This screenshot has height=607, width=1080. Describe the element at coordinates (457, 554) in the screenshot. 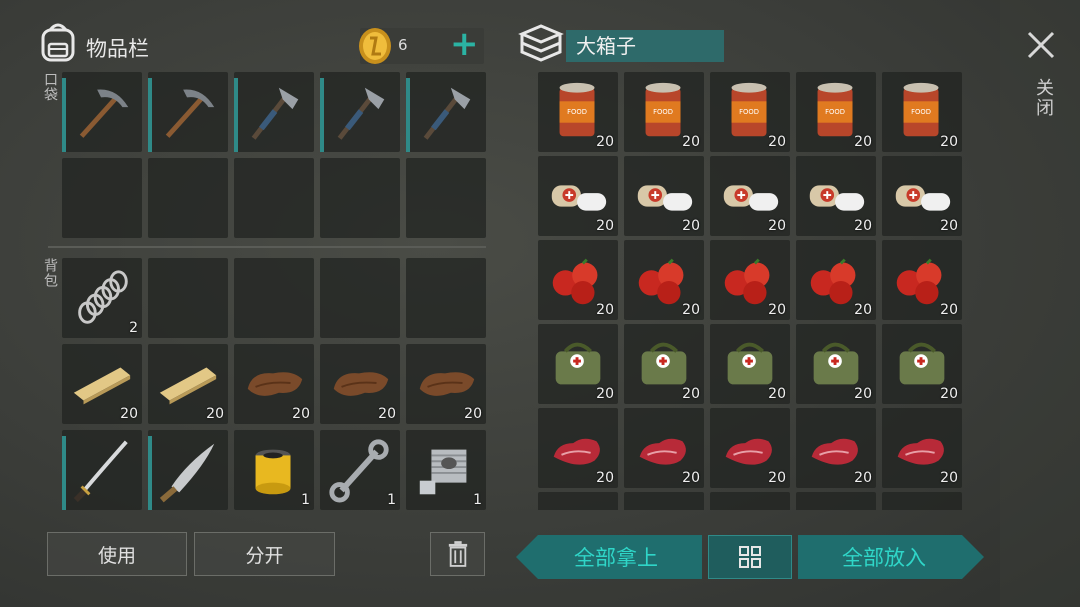

I see `trash-button` at that location.